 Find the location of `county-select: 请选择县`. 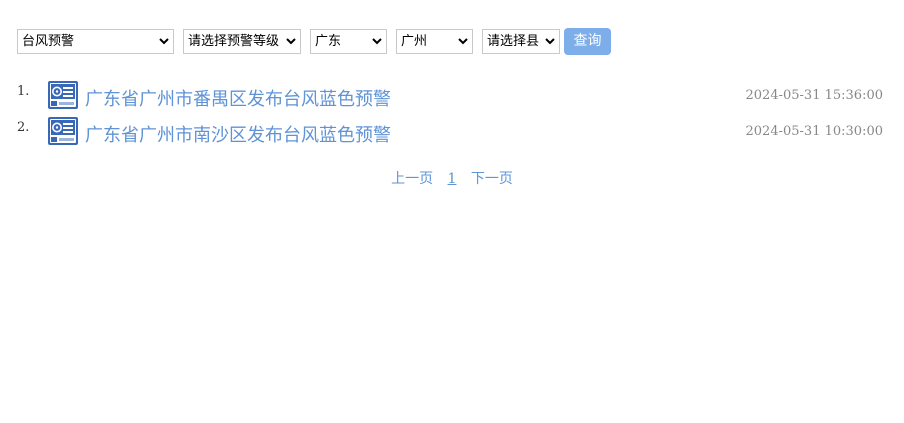

county-select: 请选择县 is located at coordinates (521, 41).